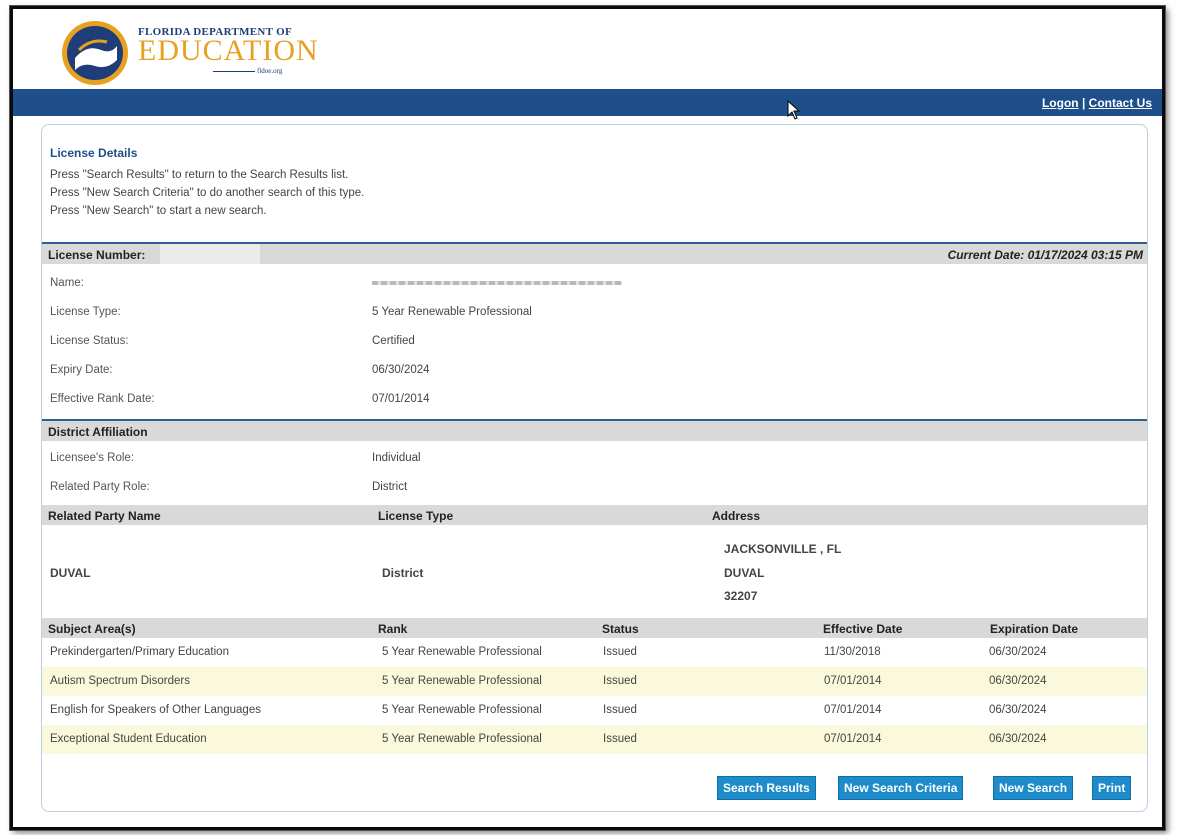 The width and height of the screenshot is (1179, 835). I want to click on field-effective-rank-date: Effective Rank Date: 07/01/2014, so click(594, 400).